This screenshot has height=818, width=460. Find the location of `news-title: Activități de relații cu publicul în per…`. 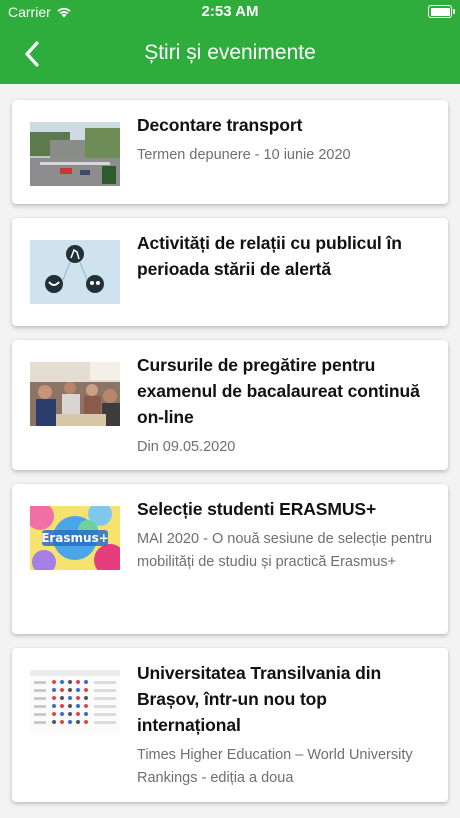

news-title: Activități de relații cu publicul în per… is located at coordinates (269, 256).